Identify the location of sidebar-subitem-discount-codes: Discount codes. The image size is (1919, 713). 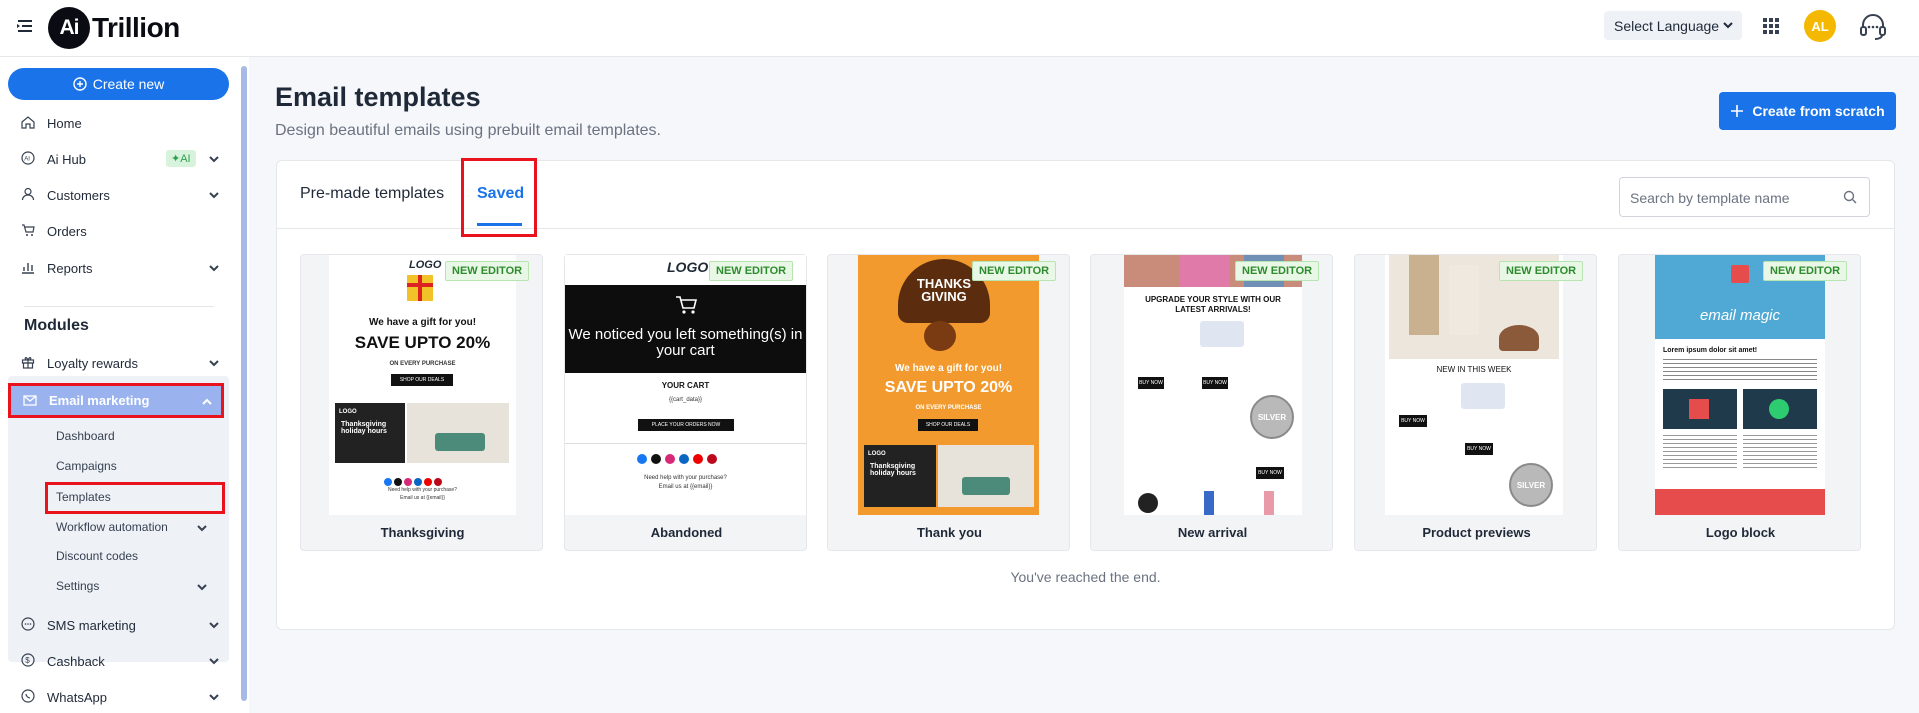
(97, 556).